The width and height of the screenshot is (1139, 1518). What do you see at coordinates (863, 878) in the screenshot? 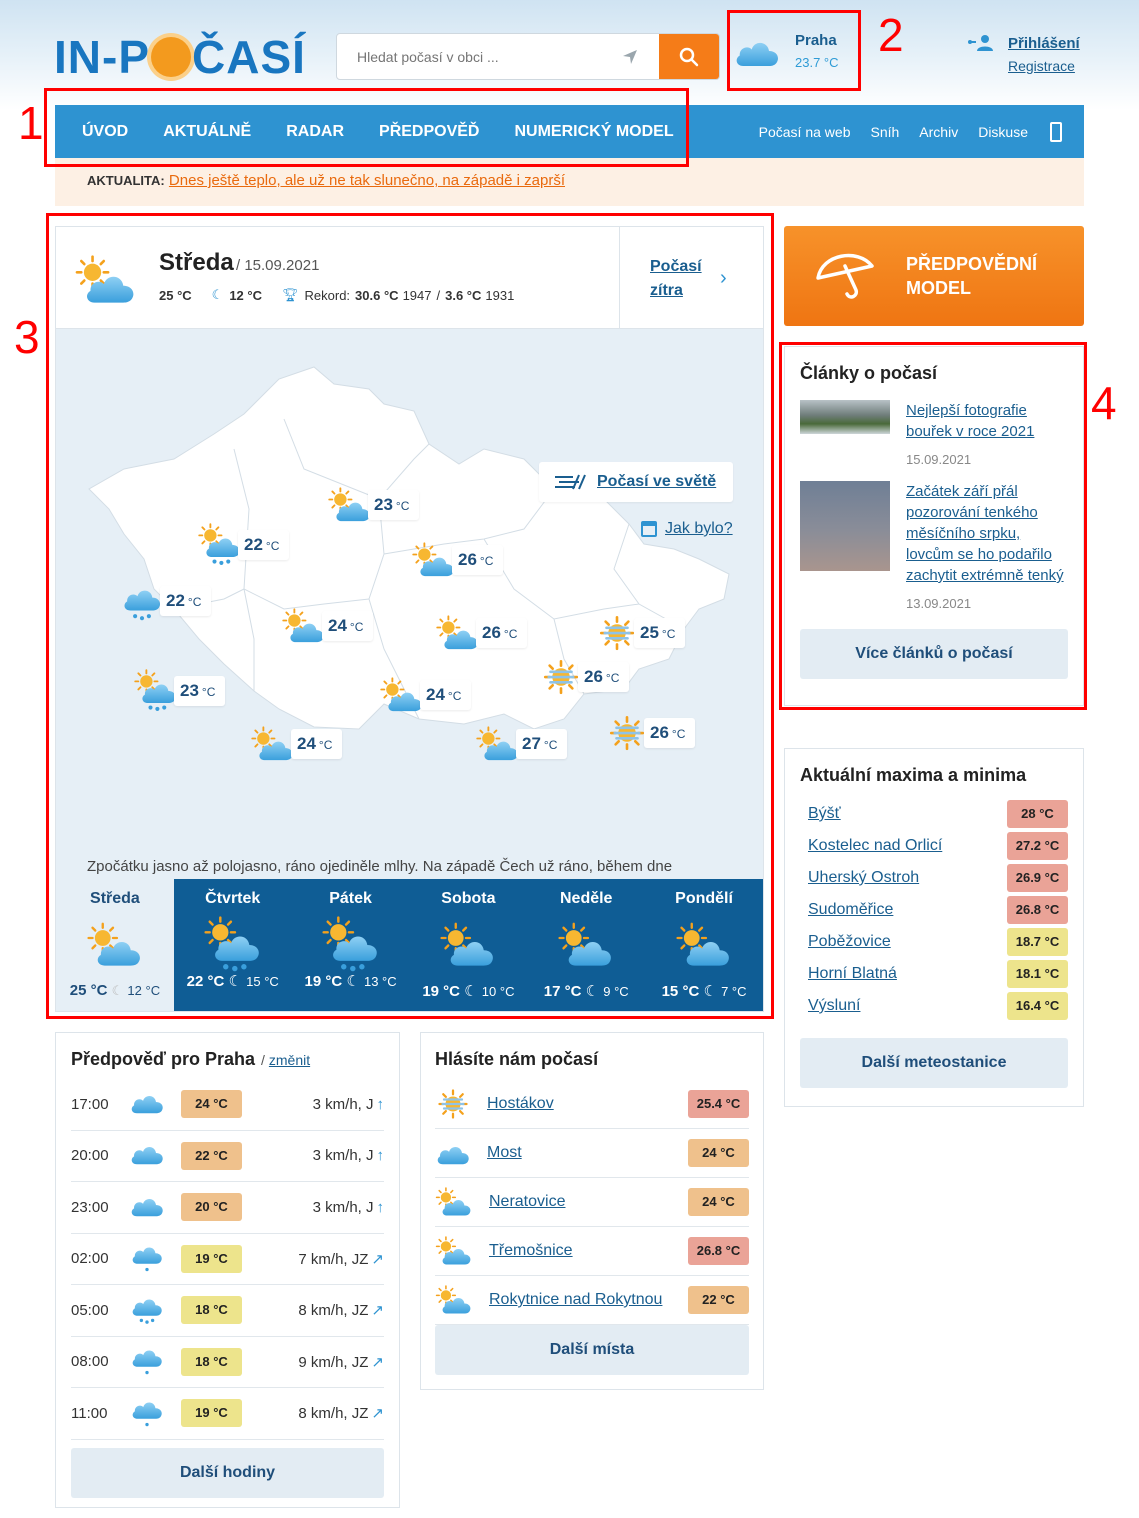
I see `station-link: Uherský Ostroh` at bounding box center [863, 878].